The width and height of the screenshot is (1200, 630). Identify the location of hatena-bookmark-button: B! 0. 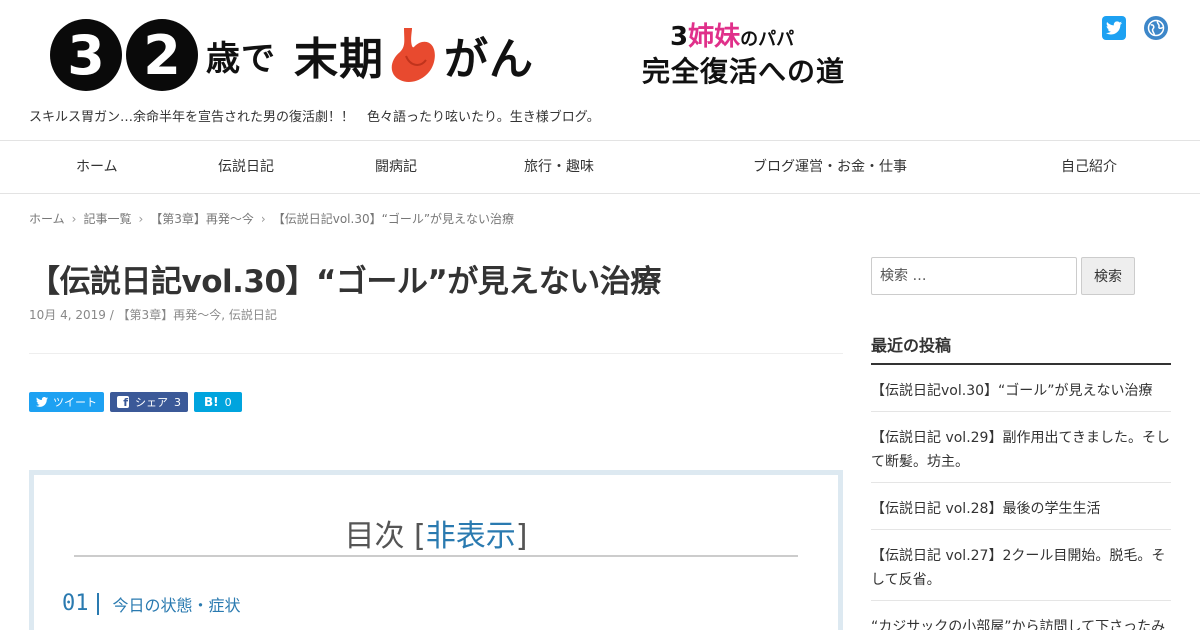
(218, 402).